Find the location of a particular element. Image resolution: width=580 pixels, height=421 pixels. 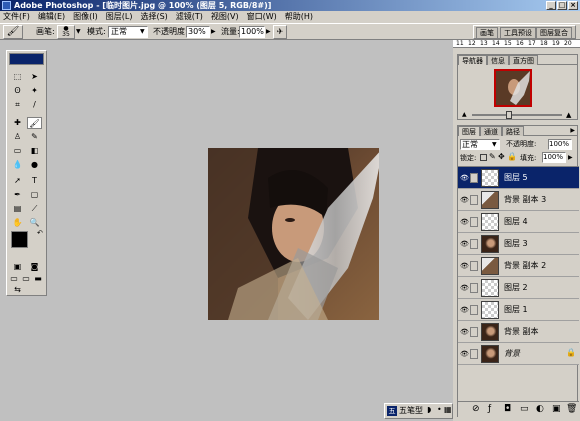

palette-tab-tool-presets: 工具预设 is located at coordinates (518, 32).